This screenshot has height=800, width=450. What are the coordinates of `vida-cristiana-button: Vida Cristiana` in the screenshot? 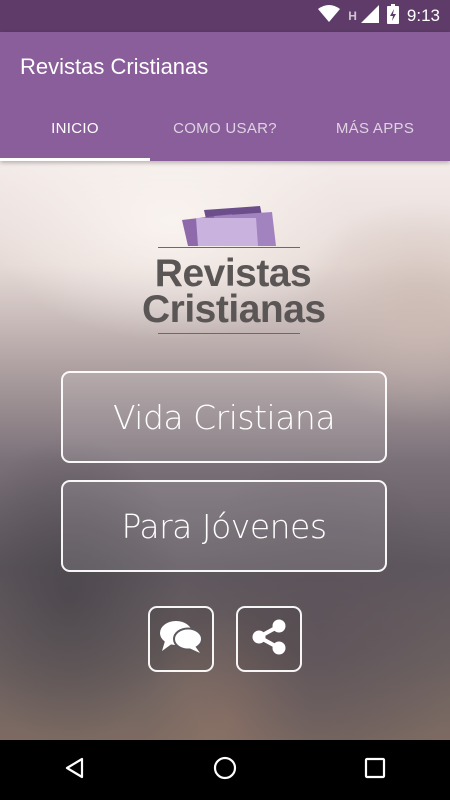 It's located at (224, 417).